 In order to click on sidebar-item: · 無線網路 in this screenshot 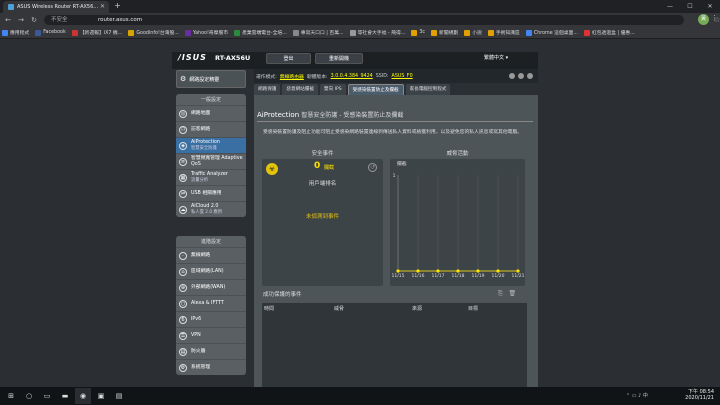, I will do `click(211, 255)`.